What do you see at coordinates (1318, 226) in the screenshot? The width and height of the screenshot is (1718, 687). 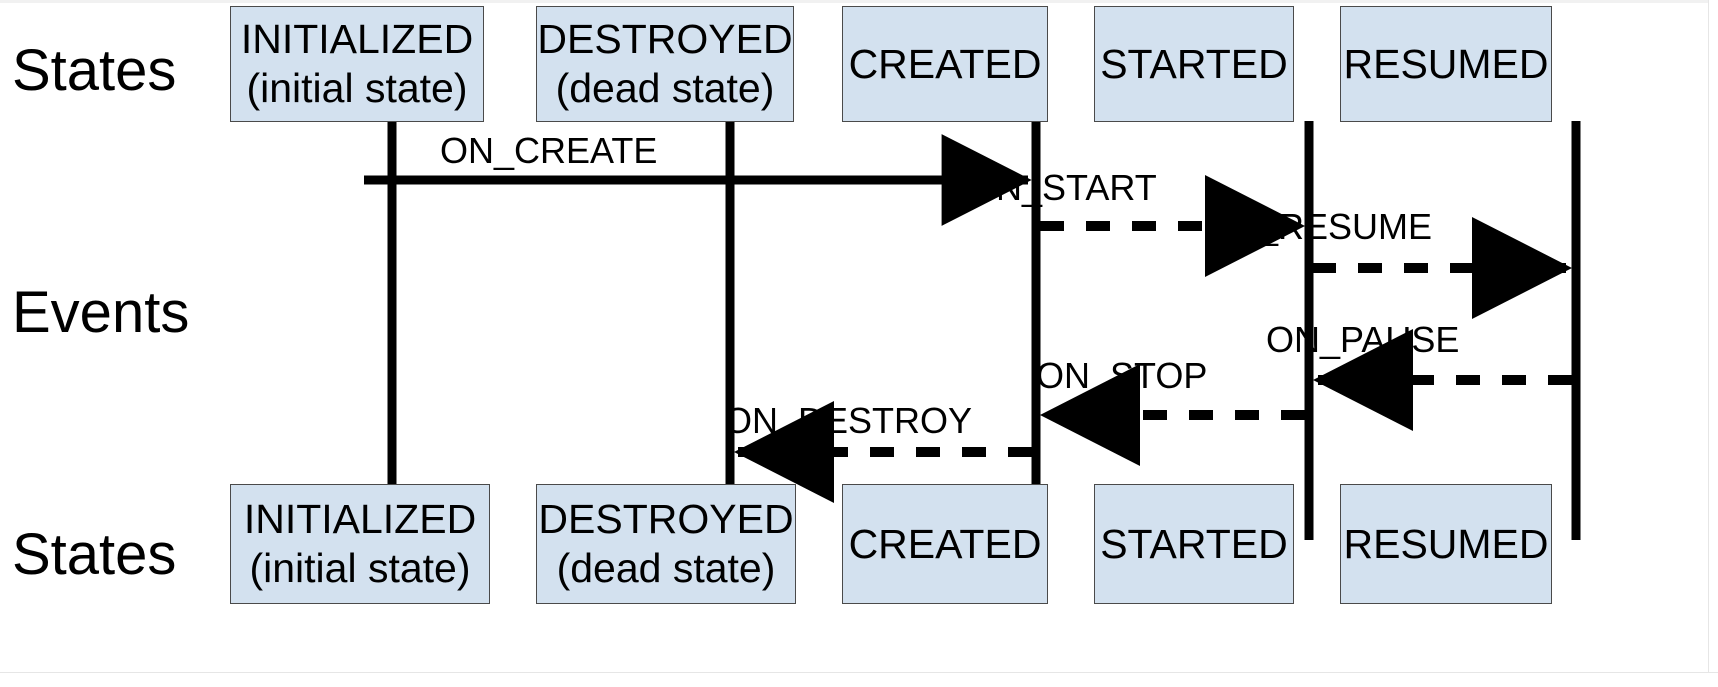 I see `event-label-on-resume: ON_RESUME` at bounding box center [1318, 226].